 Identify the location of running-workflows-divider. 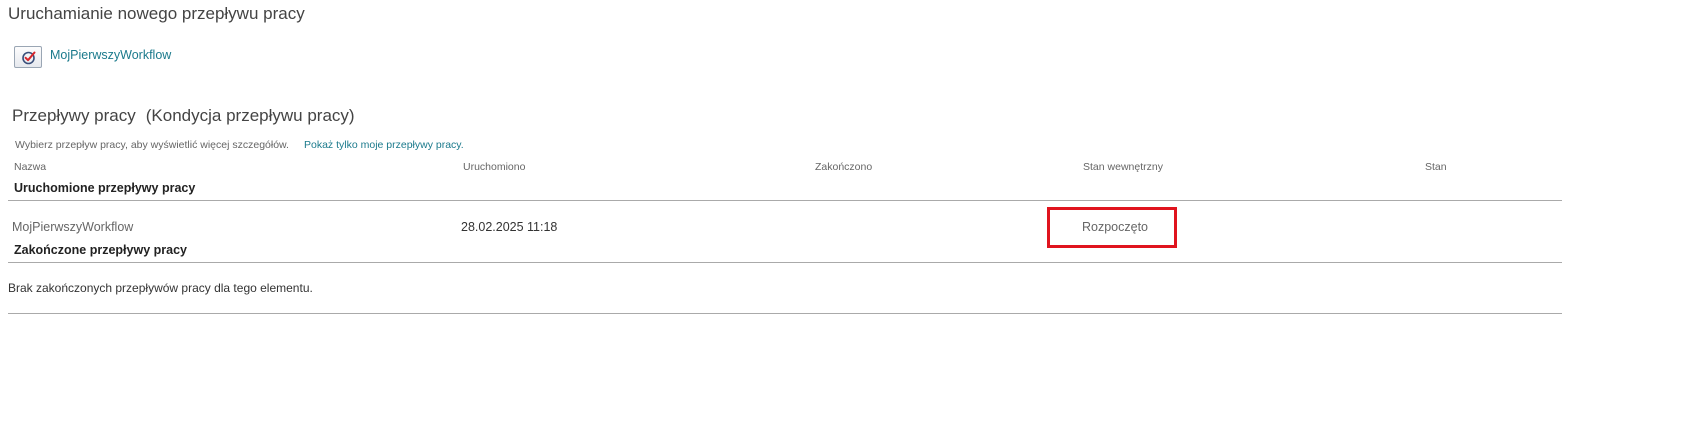
(785, 200).